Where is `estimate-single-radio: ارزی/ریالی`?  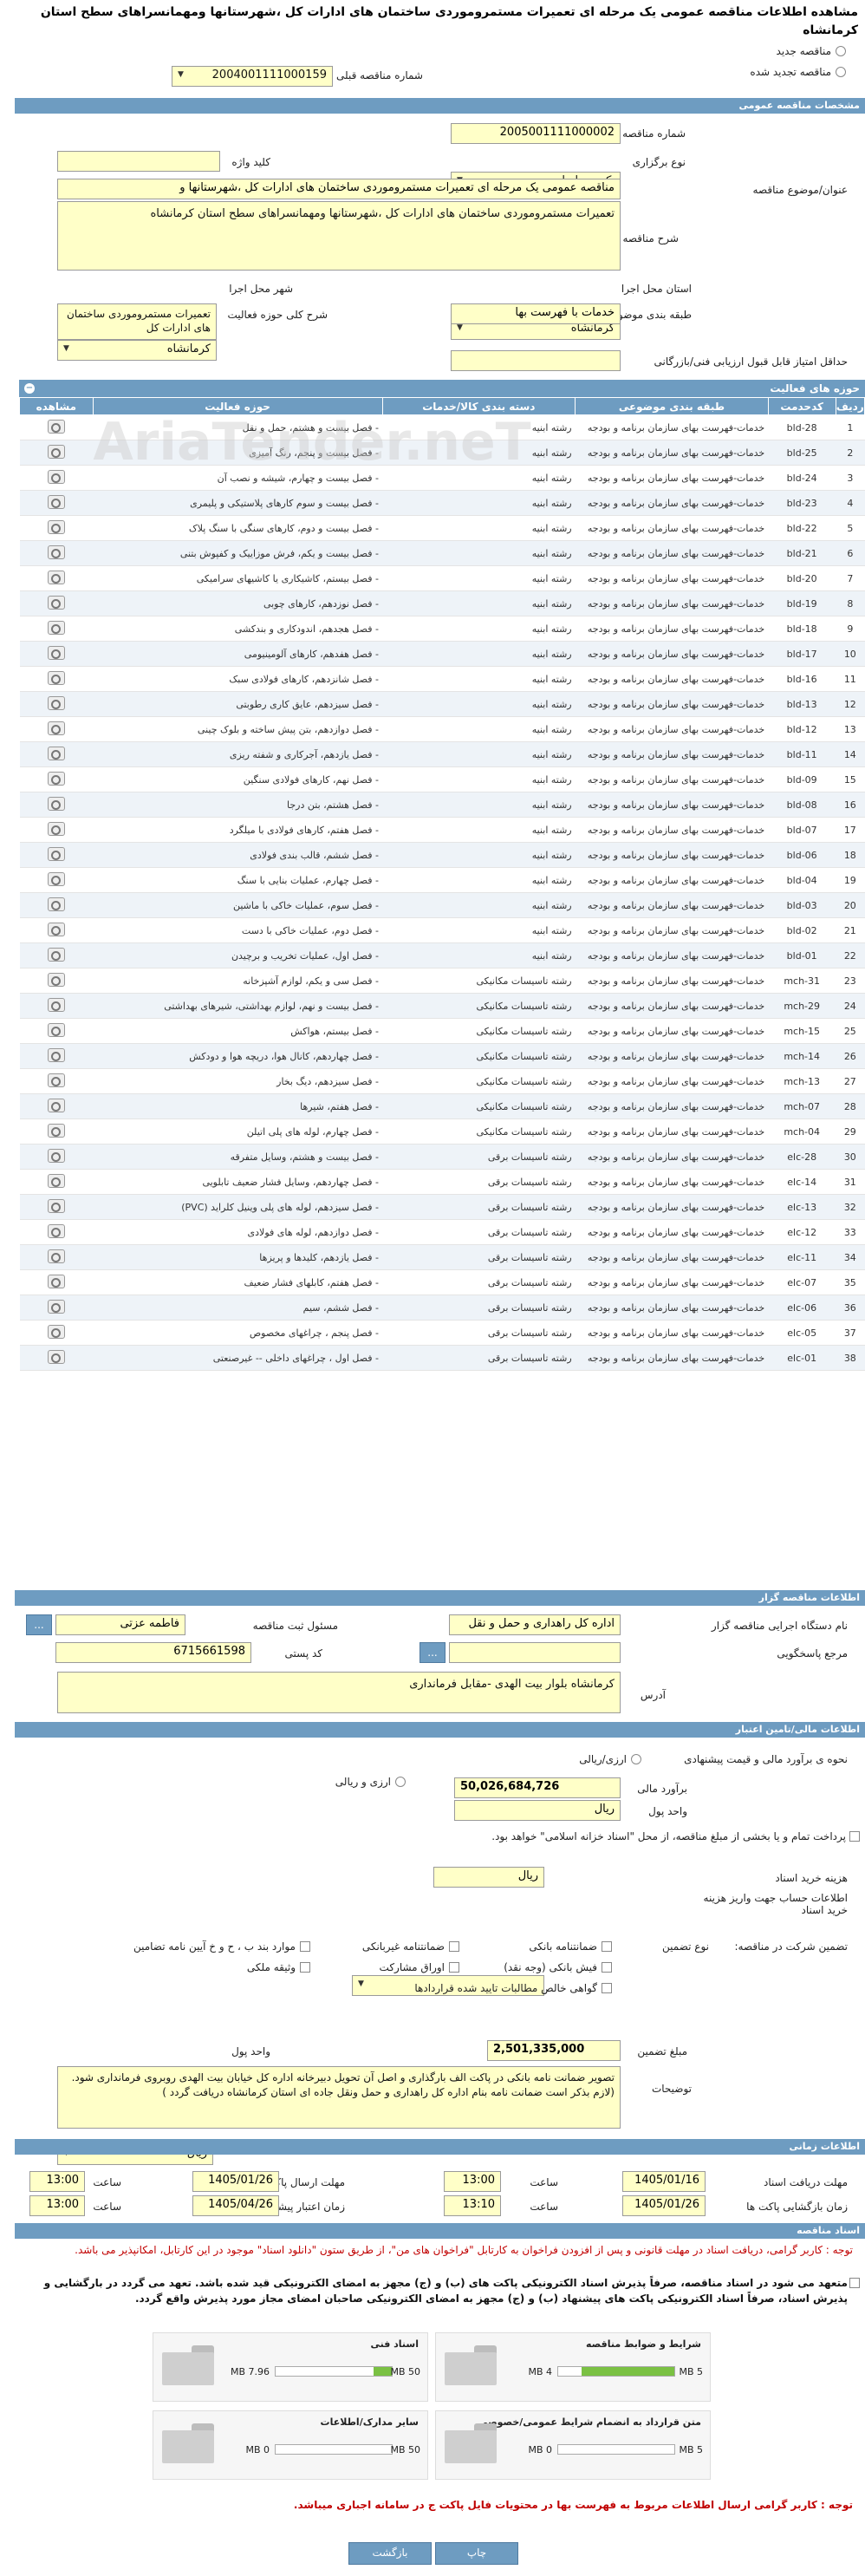
estimate-single-radio: ارزی/ریالی is located at coordinates (610, 1759).